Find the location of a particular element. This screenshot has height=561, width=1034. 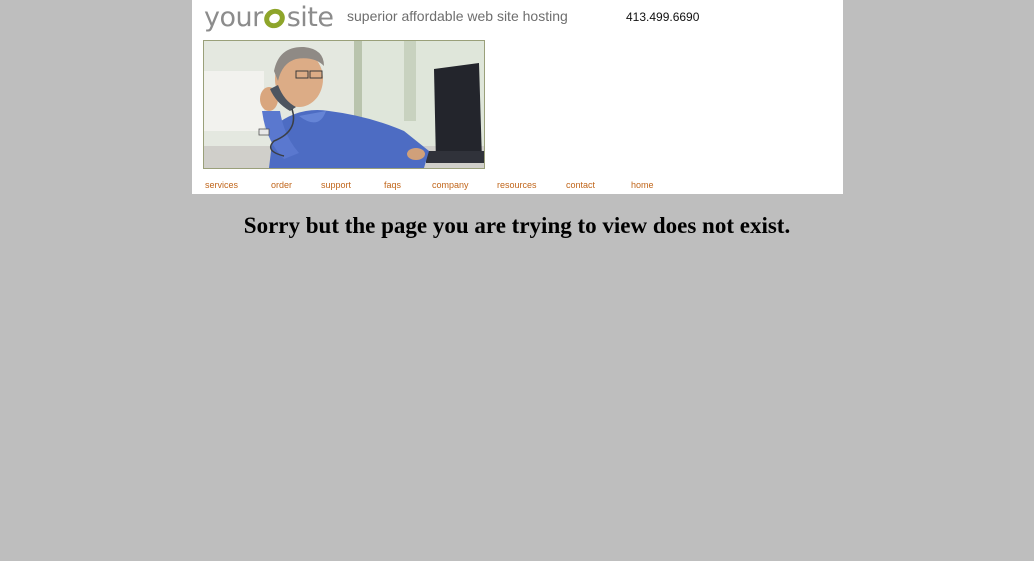

nav-company-link: company is located at coordinates (450, 185).